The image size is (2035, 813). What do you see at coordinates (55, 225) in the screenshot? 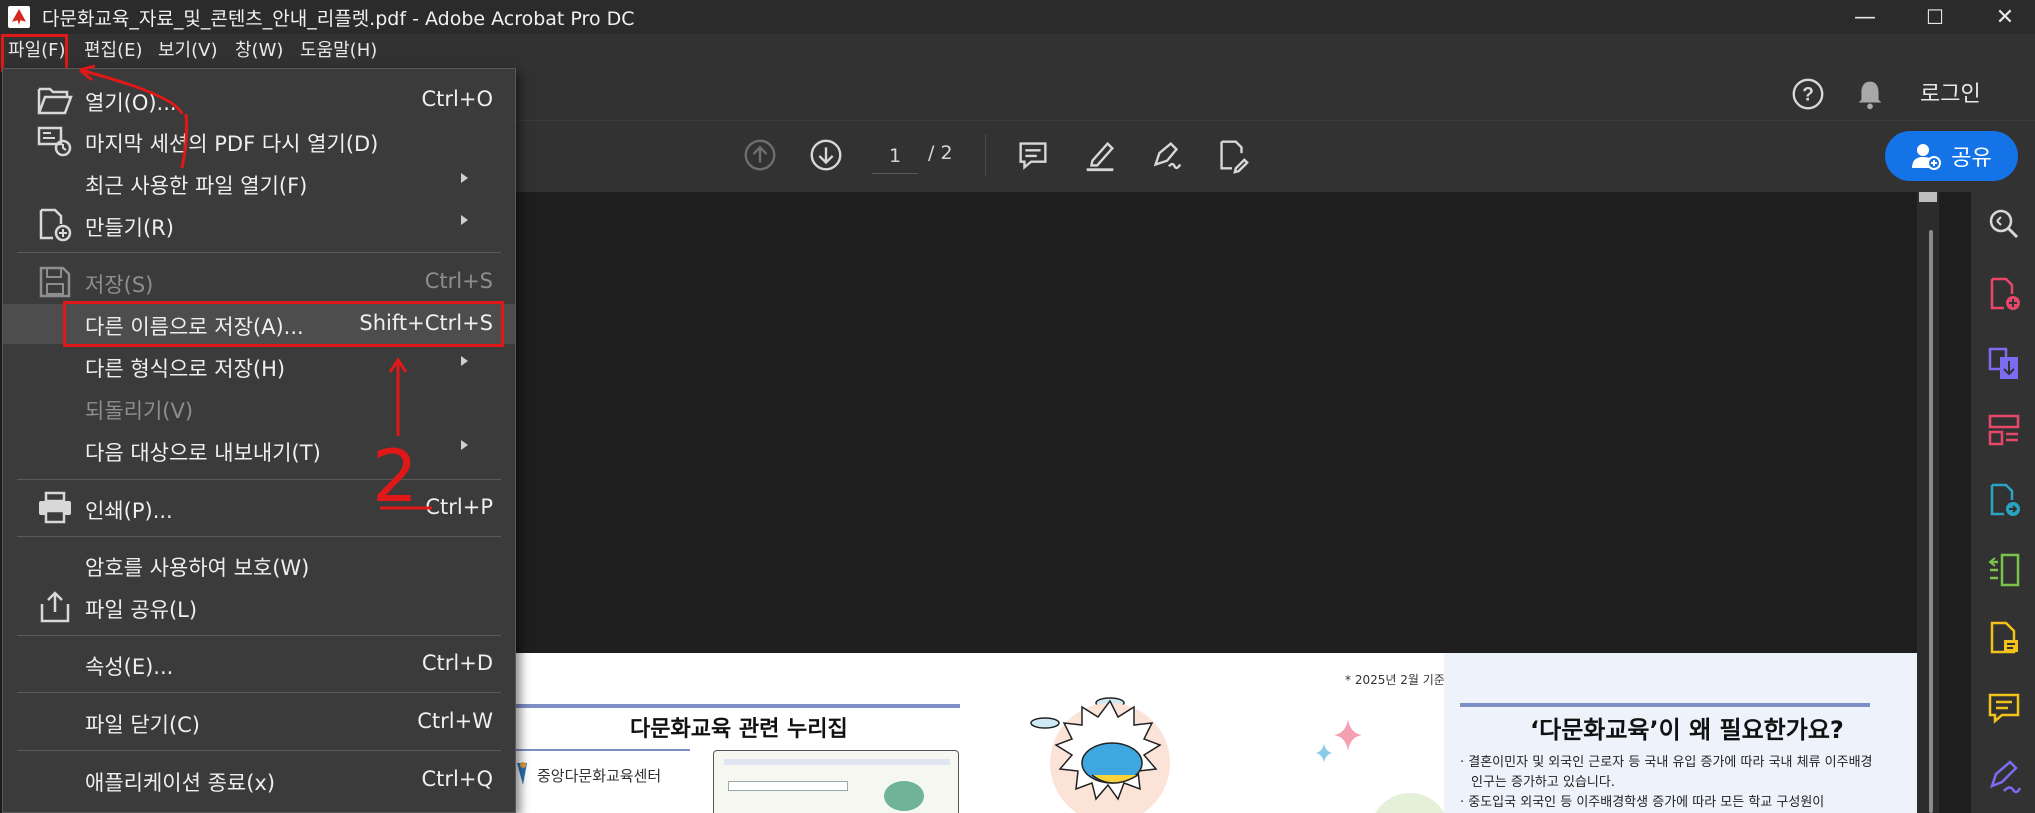
I see `create-file-icon` at bounding box center [55, 225].